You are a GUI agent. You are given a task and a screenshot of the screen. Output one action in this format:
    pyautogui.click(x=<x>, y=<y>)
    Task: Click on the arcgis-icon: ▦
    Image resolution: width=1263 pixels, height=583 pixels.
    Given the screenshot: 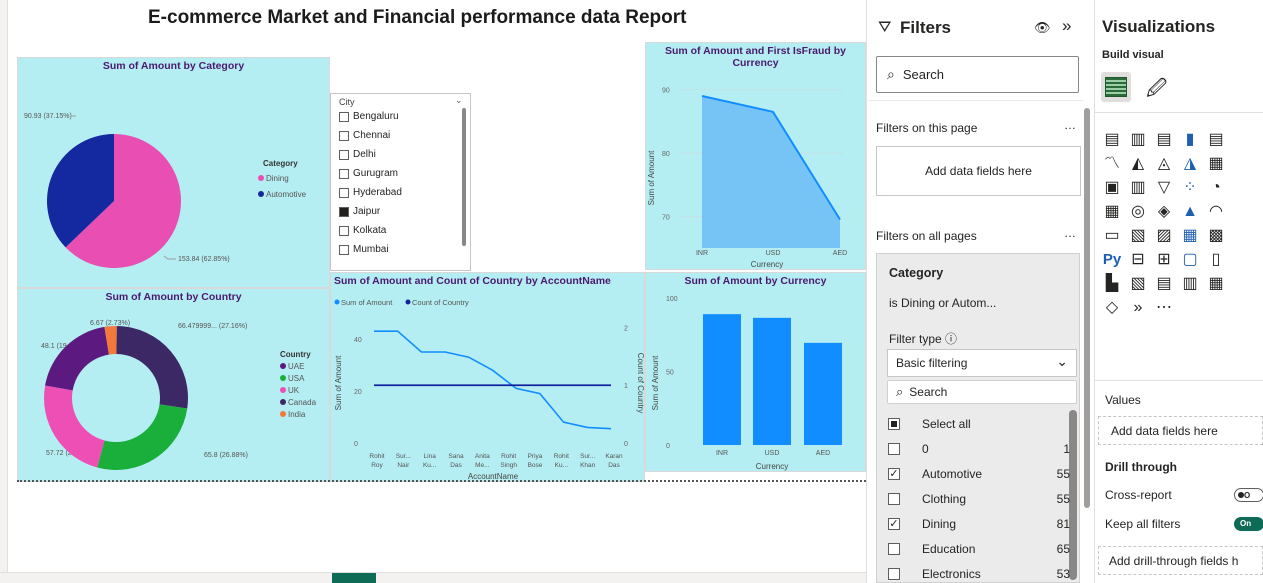 What is the action you would take?
    pyautogui.click(x=1216, y=284)
    